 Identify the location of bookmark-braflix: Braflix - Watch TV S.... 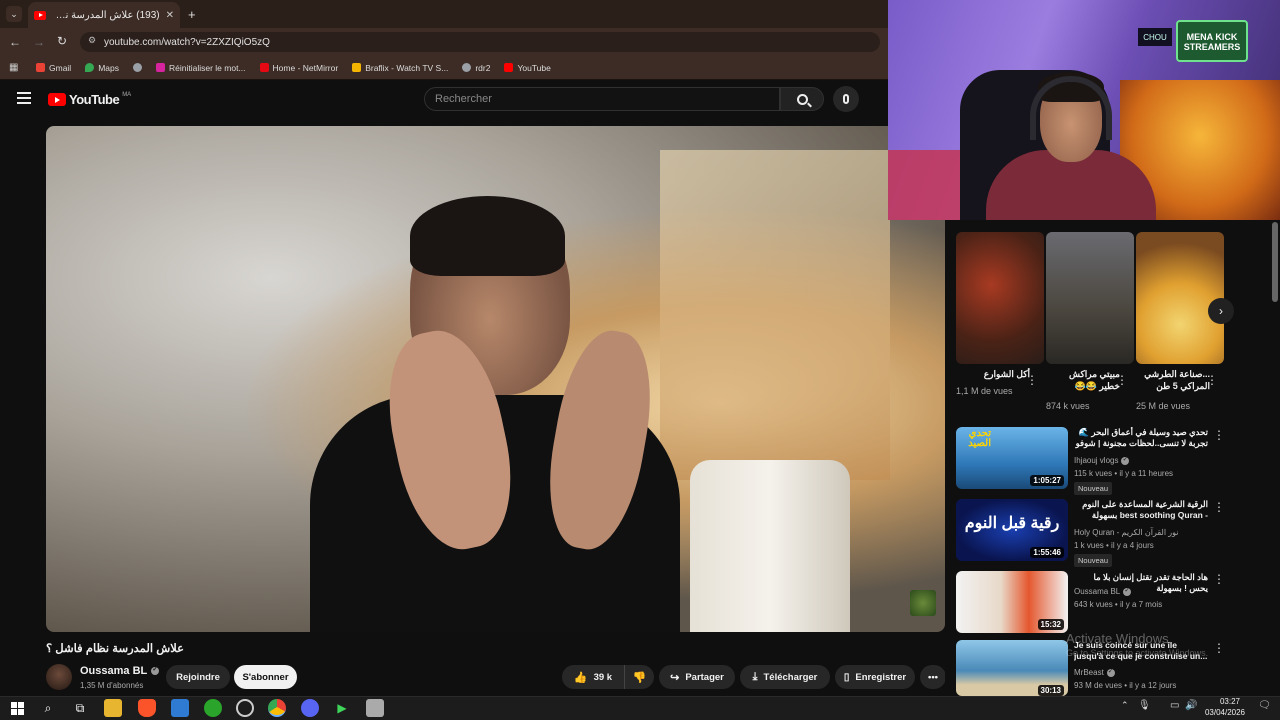
(400, 68).